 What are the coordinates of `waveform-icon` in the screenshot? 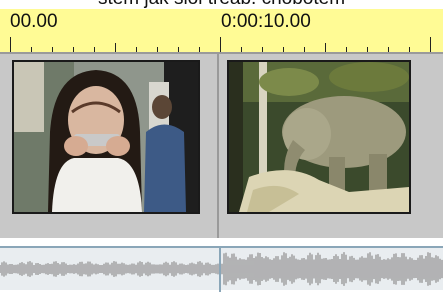 It's located at (221, 269).